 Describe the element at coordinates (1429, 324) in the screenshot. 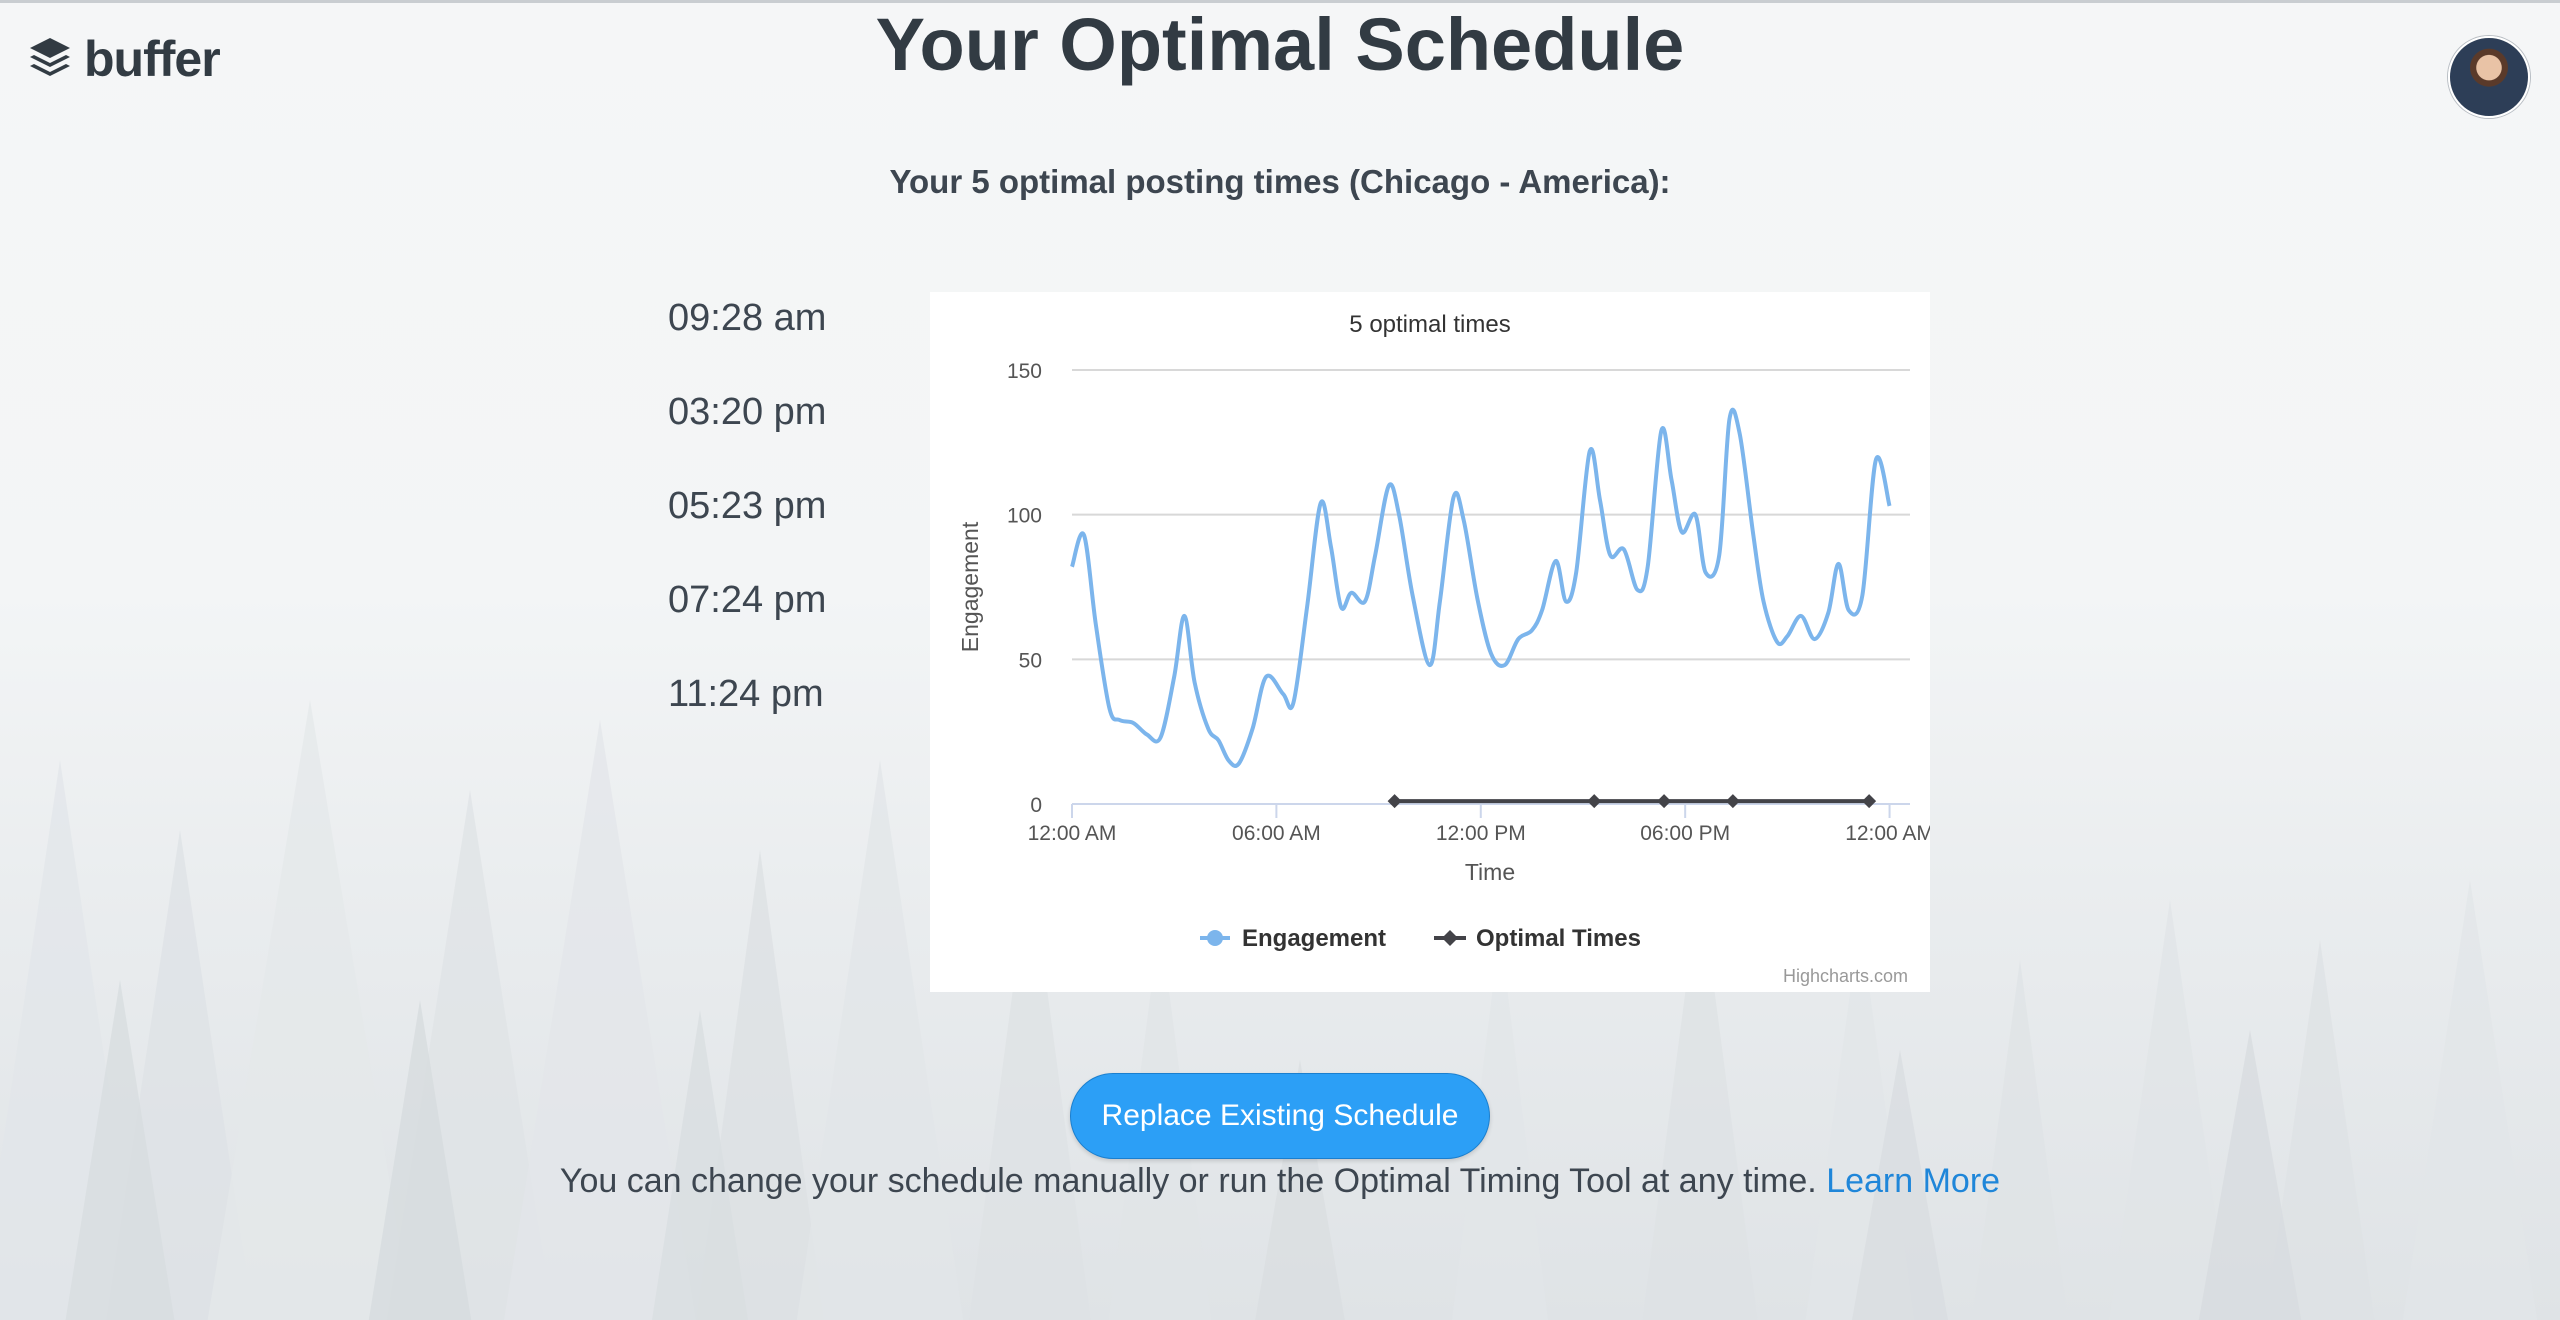

I see `chart-title: 5 optimal times` at that location.